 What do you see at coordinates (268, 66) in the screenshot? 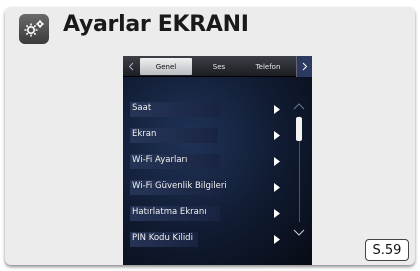
I see `tab-phone: Telefon` at bounding box center [268, 66].